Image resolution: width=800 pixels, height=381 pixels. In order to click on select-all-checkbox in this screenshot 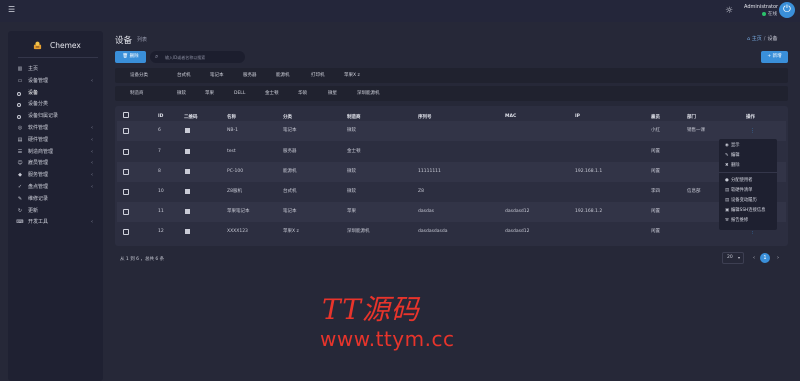, I will do `click(126, 115)`.